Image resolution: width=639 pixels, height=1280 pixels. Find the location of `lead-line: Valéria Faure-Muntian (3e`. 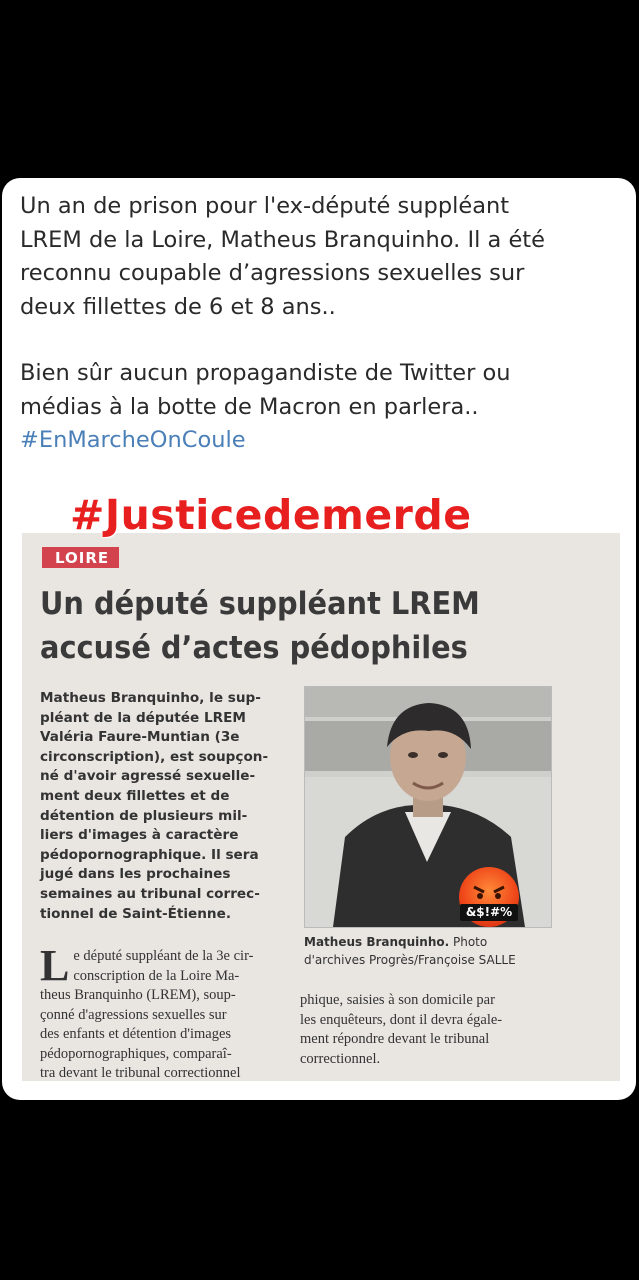

lead-line: Valéria Faure-Muntian (3e is located at coordinates (140, 737).